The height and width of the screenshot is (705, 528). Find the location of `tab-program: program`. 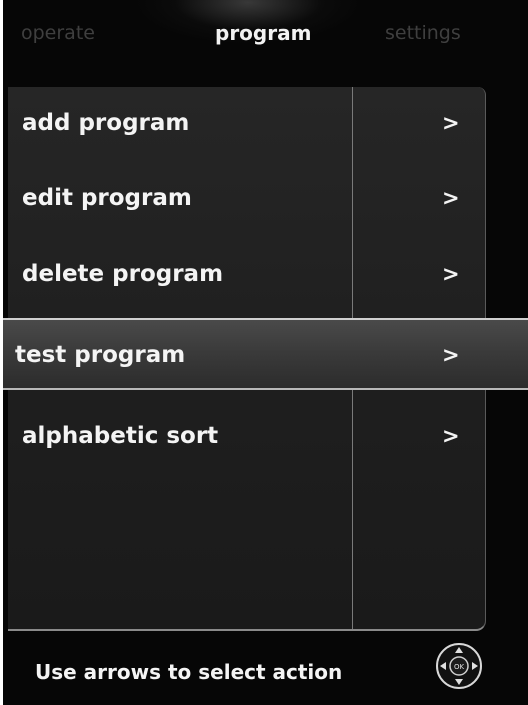

tab-program: program is located at coordinates (263, 33).